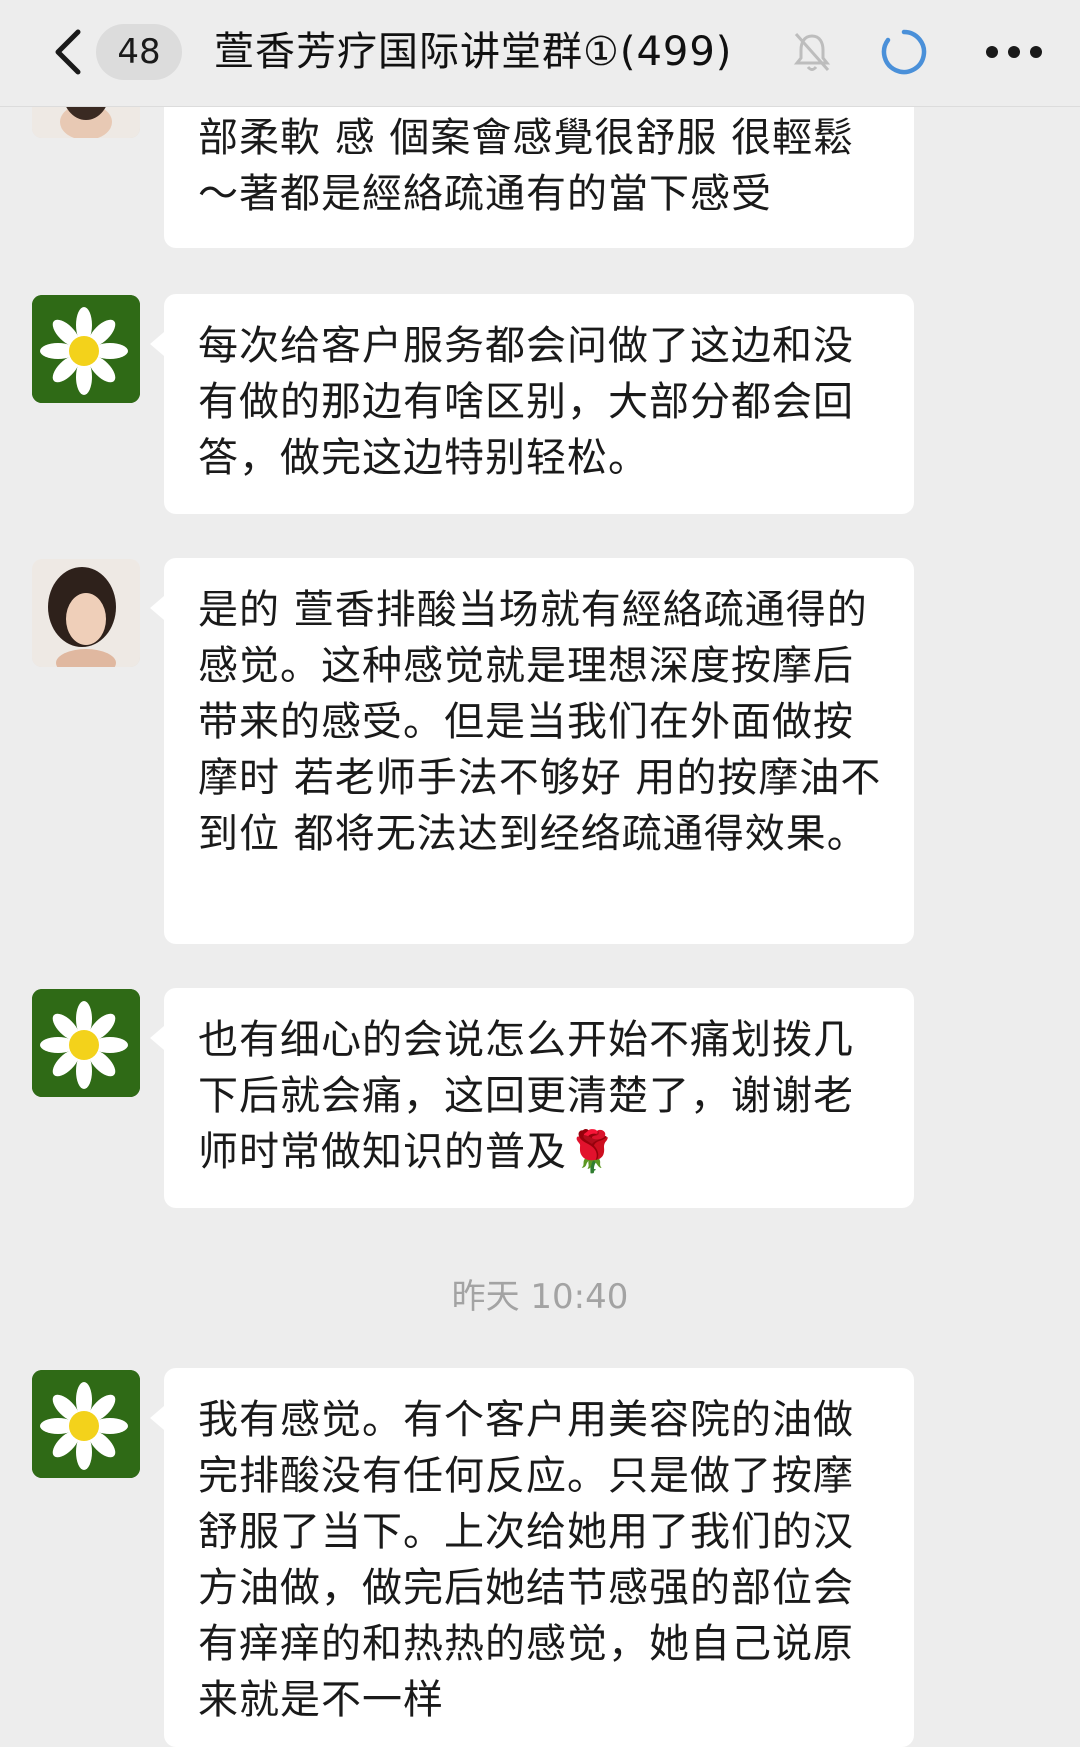 The height and width of the screenshot is (1747, 1080). I want to click on timestamp: 昨天 10:40, so click(540, 1297).